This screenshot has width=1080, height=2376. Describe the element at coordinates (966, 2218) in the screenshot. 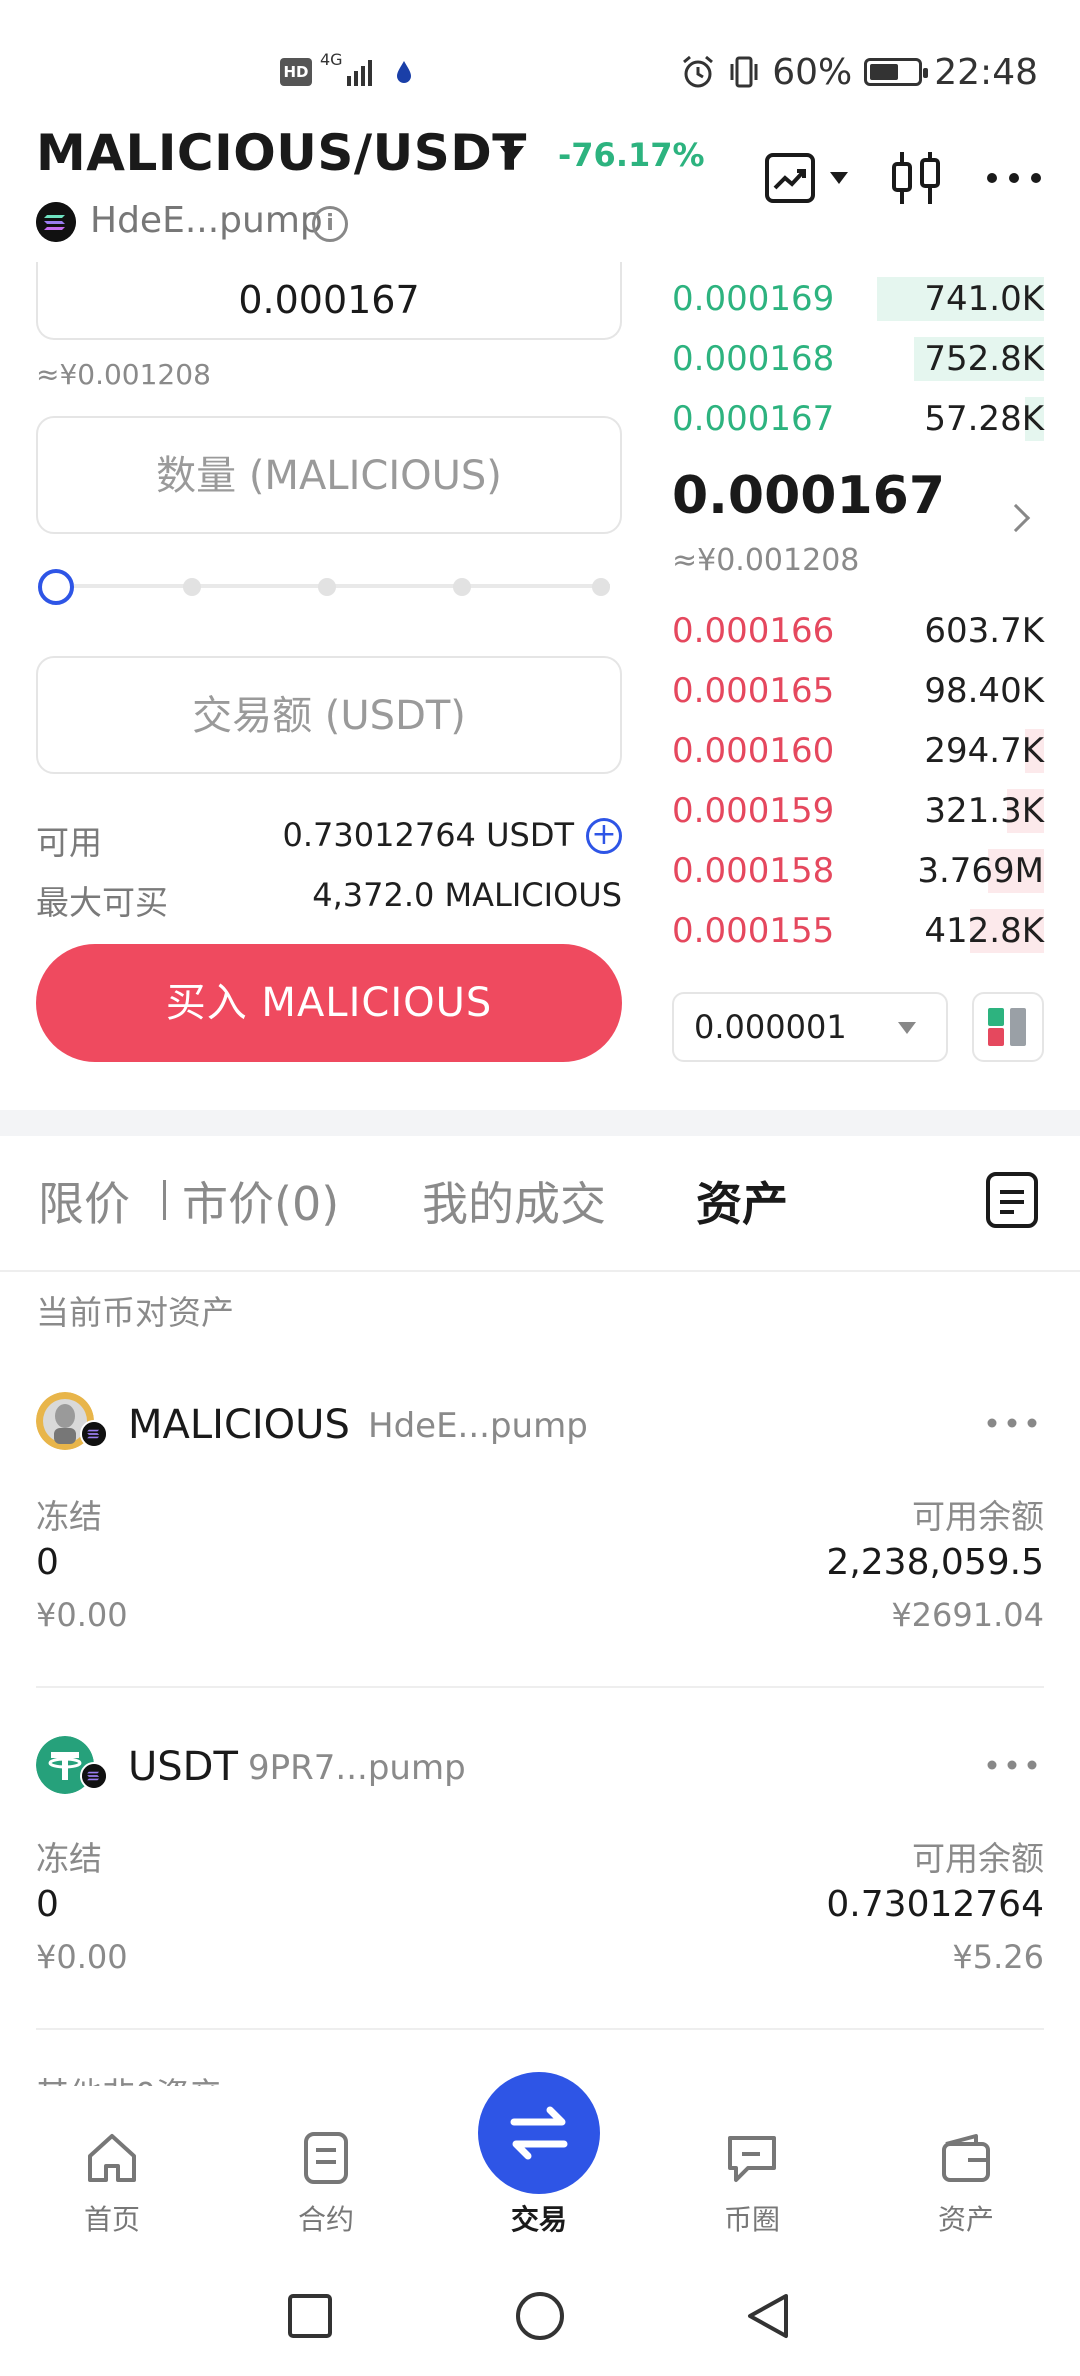

I see `nav-assets-label: 资产` at that location.